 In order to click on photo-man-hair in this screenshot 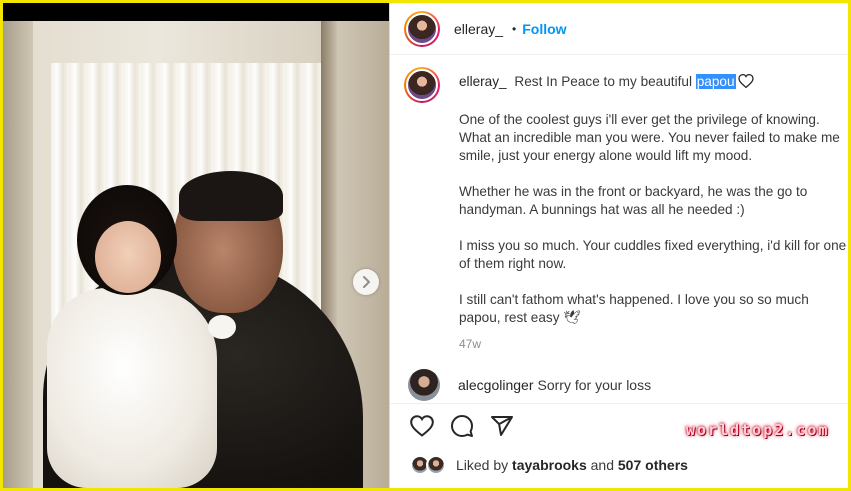, I will do `click(231, 196)`.